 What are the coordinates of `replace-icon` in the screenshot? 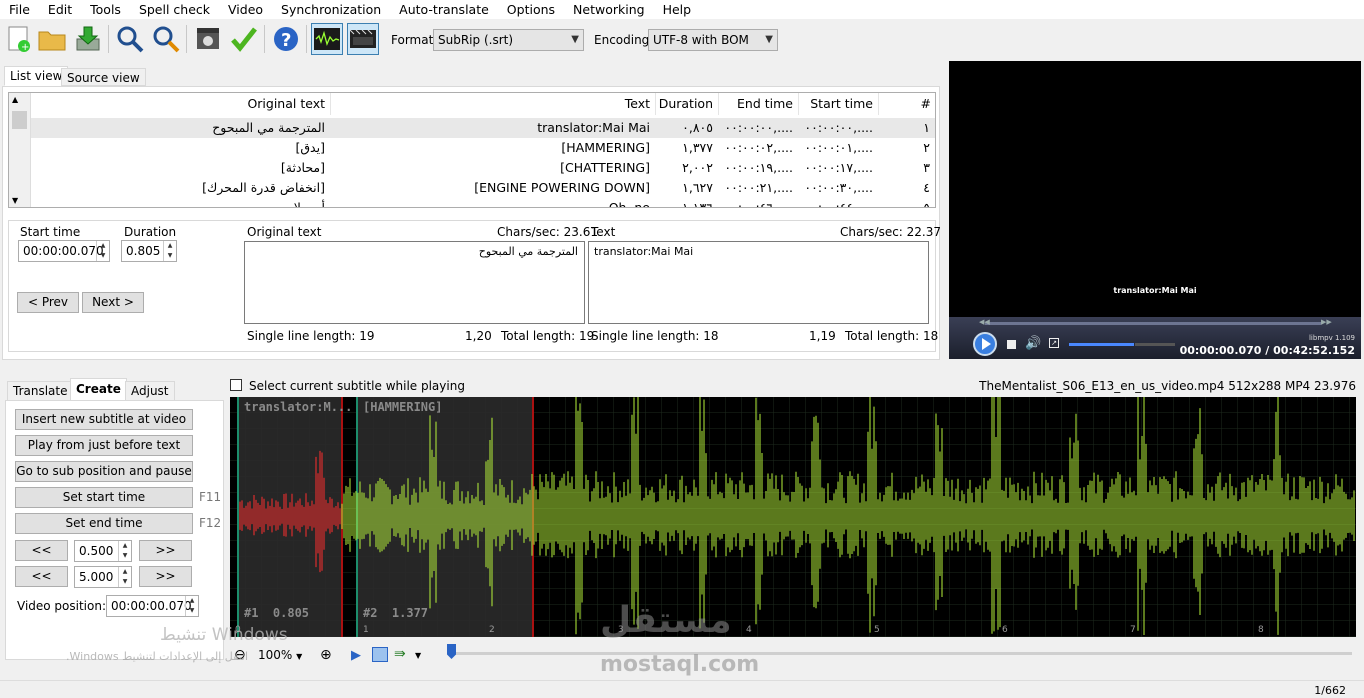 It's located at (166, 39).